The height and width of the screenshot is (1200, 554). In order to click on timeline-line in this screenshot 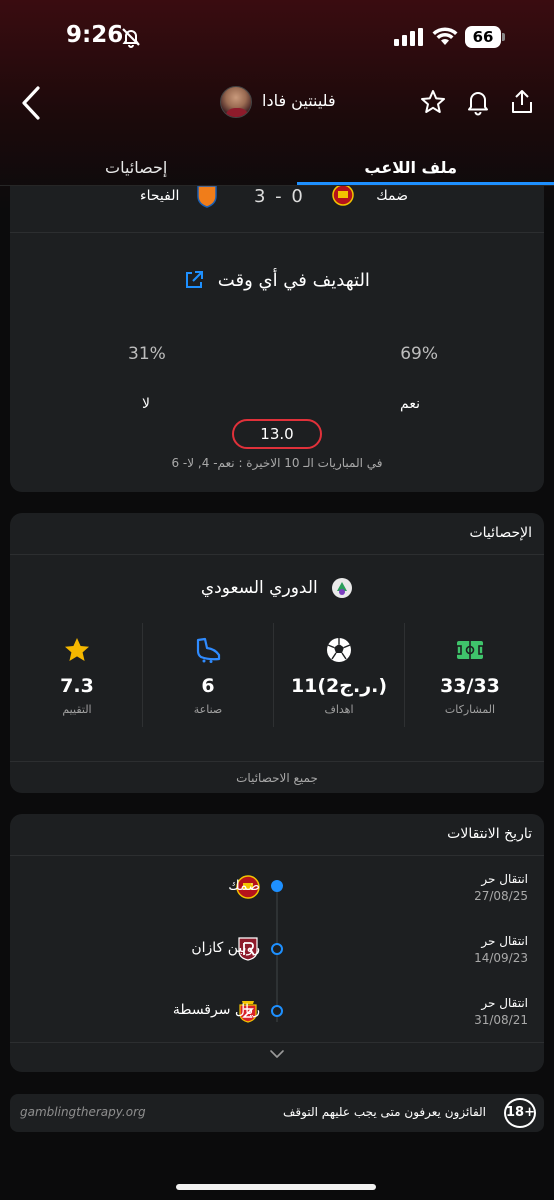, I will do `click(277, 955)`.